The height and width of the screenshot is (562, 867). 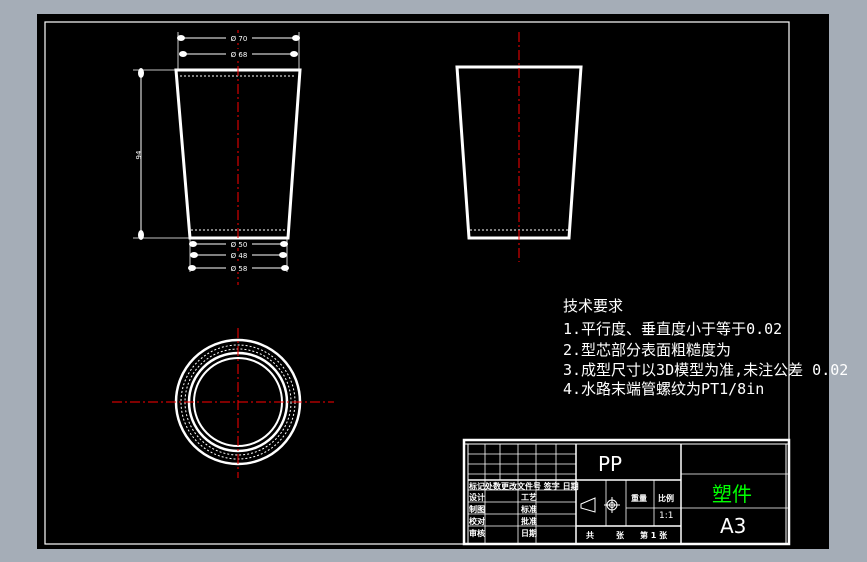 What do you see at coordinates (639, 498) in the screenshot?
I see `weight-label: 重量` at bounding box center [639, 498].